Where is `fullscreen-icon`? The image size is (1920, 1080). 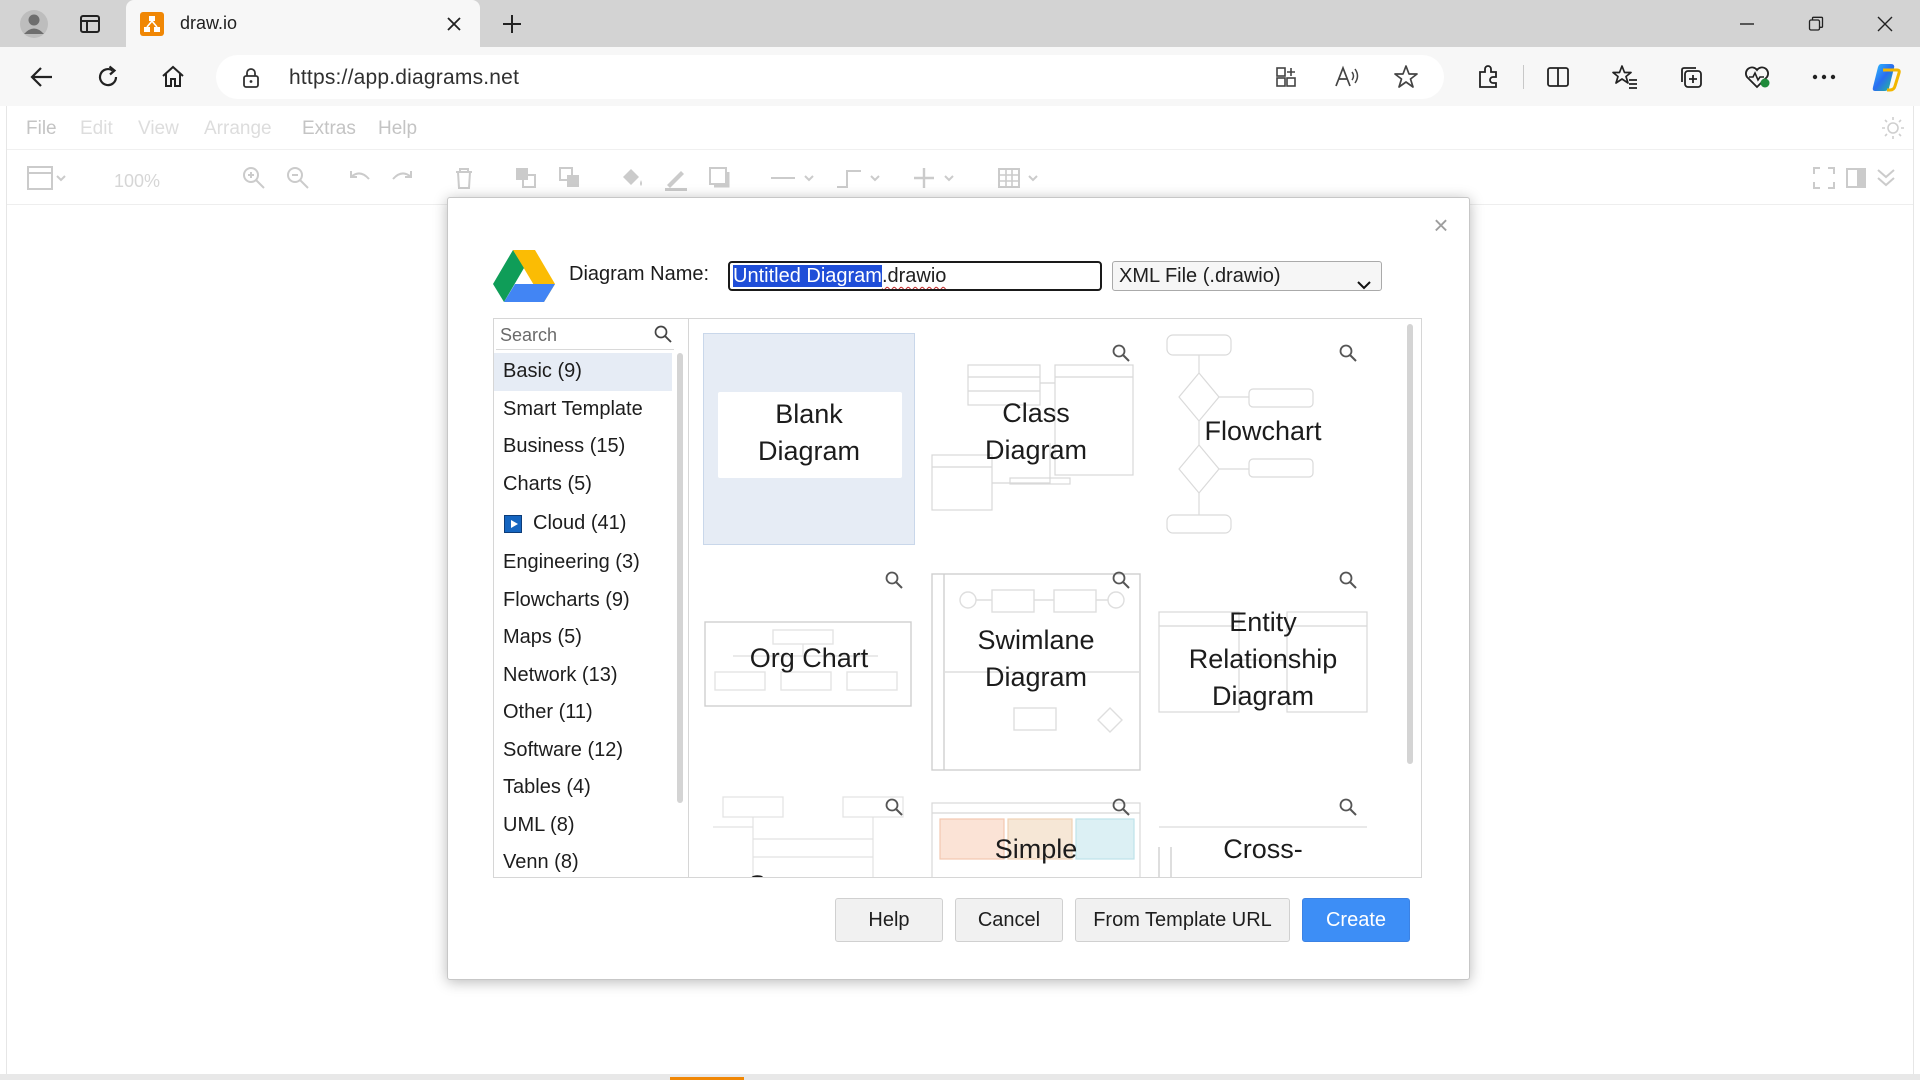 fullscreen-icon is located at coordinates (1824, 178).